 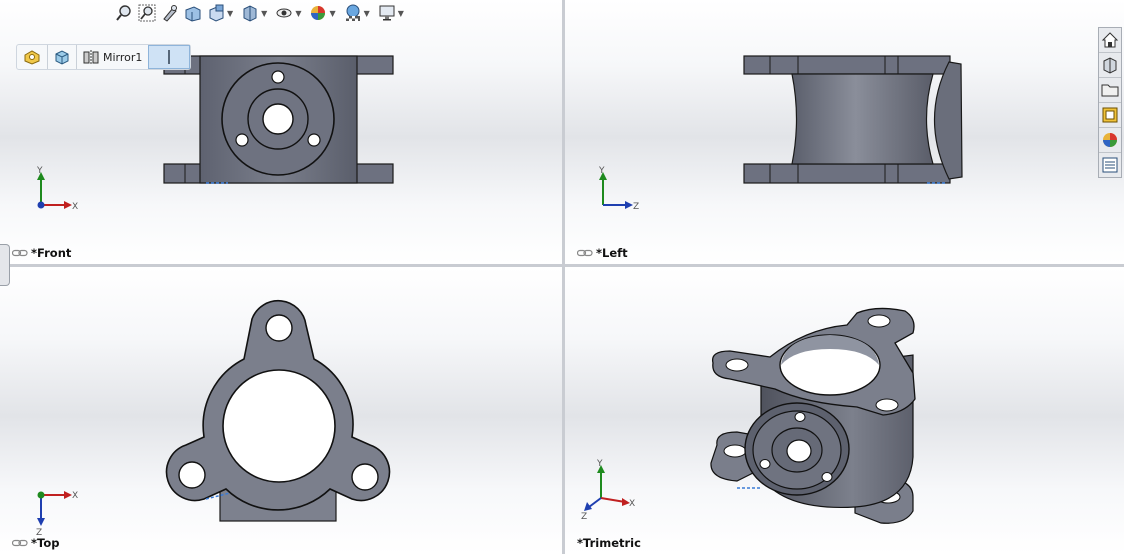 I want to click on zoom-to-area-icon, so click(x=147, y=13).